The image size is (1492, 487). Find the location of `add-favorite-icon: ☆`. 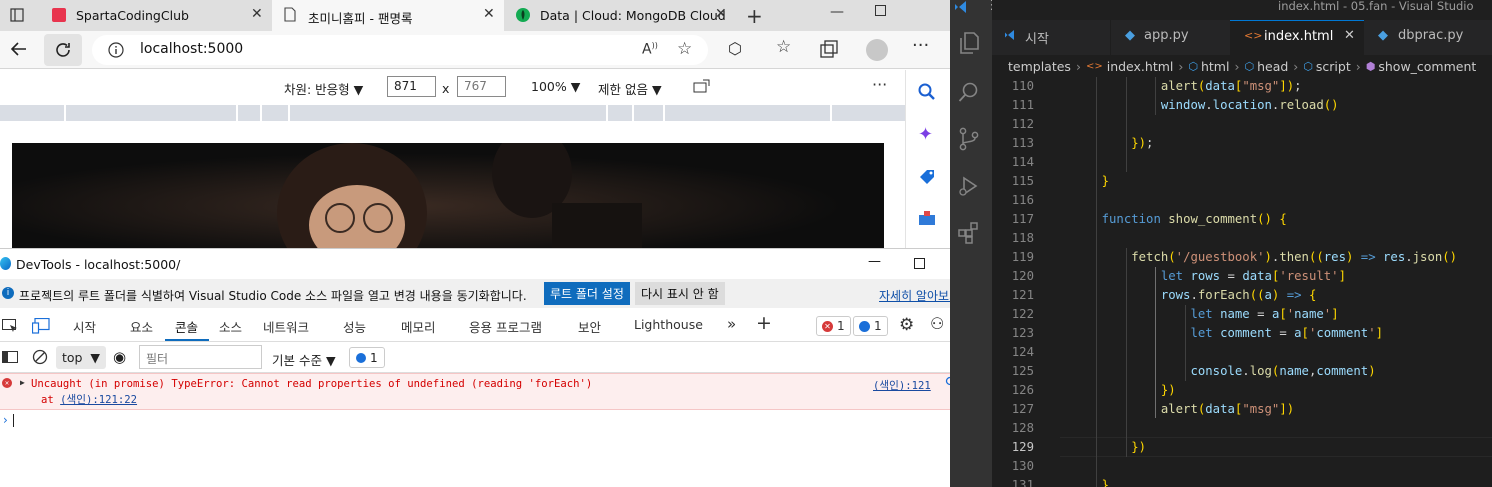

add-favorite-icon: ☆ is located at coordinates (684, 49).